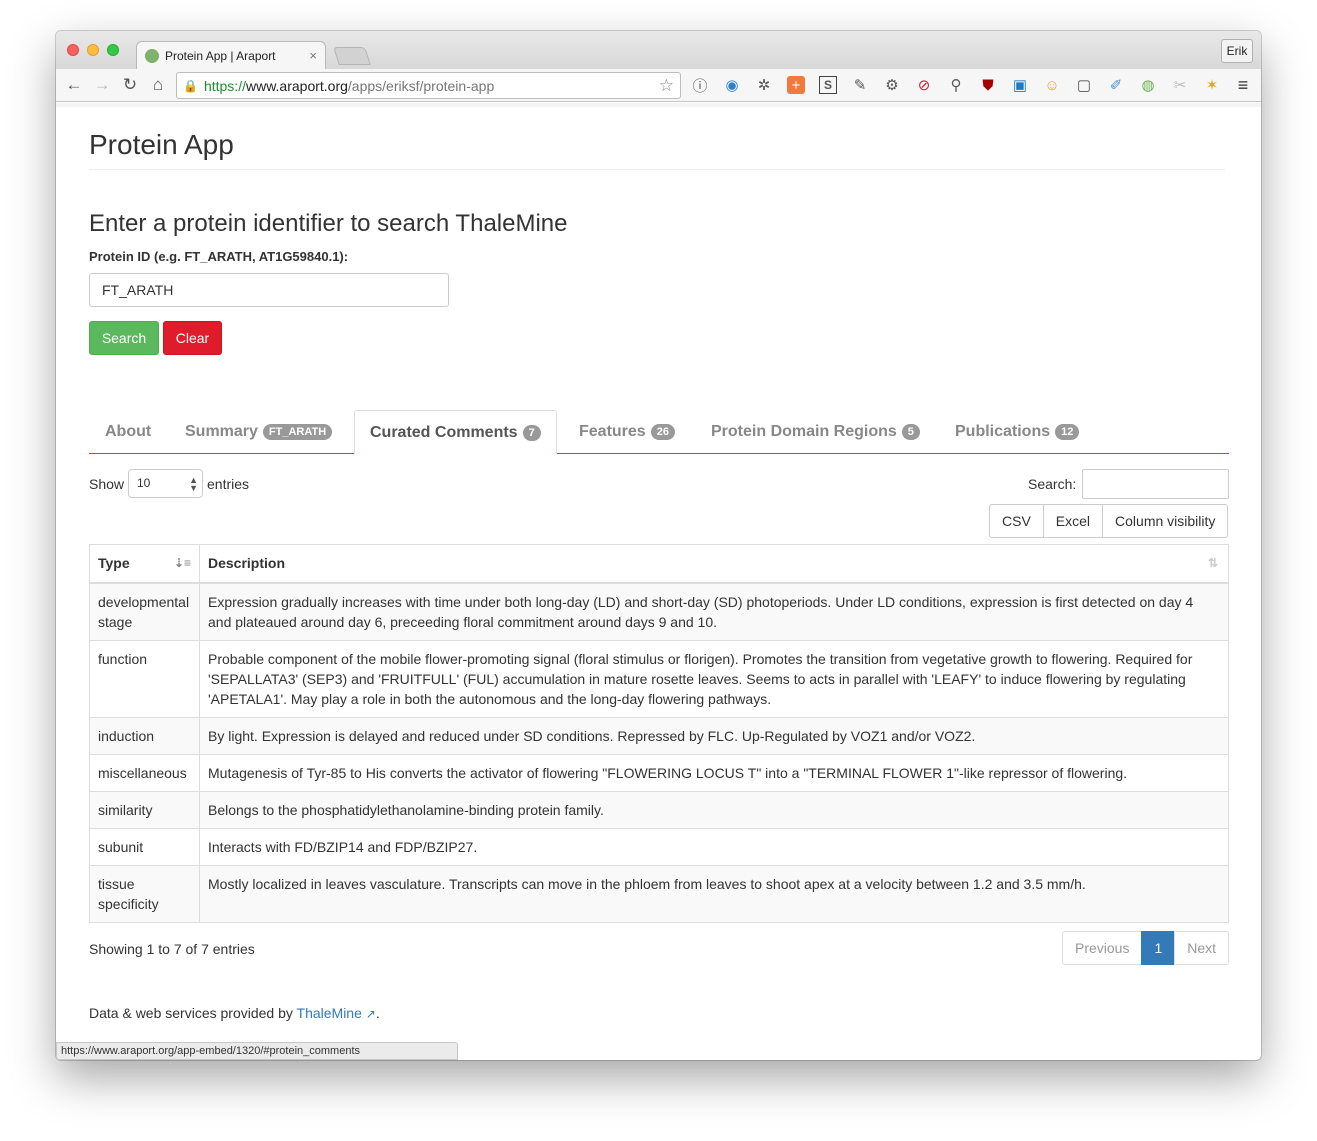 This screenshot has width=1317, height=1141. Describe the element at coordinates (1016, 521) in the screenshot. I see `csv-button: CSV` at that location.